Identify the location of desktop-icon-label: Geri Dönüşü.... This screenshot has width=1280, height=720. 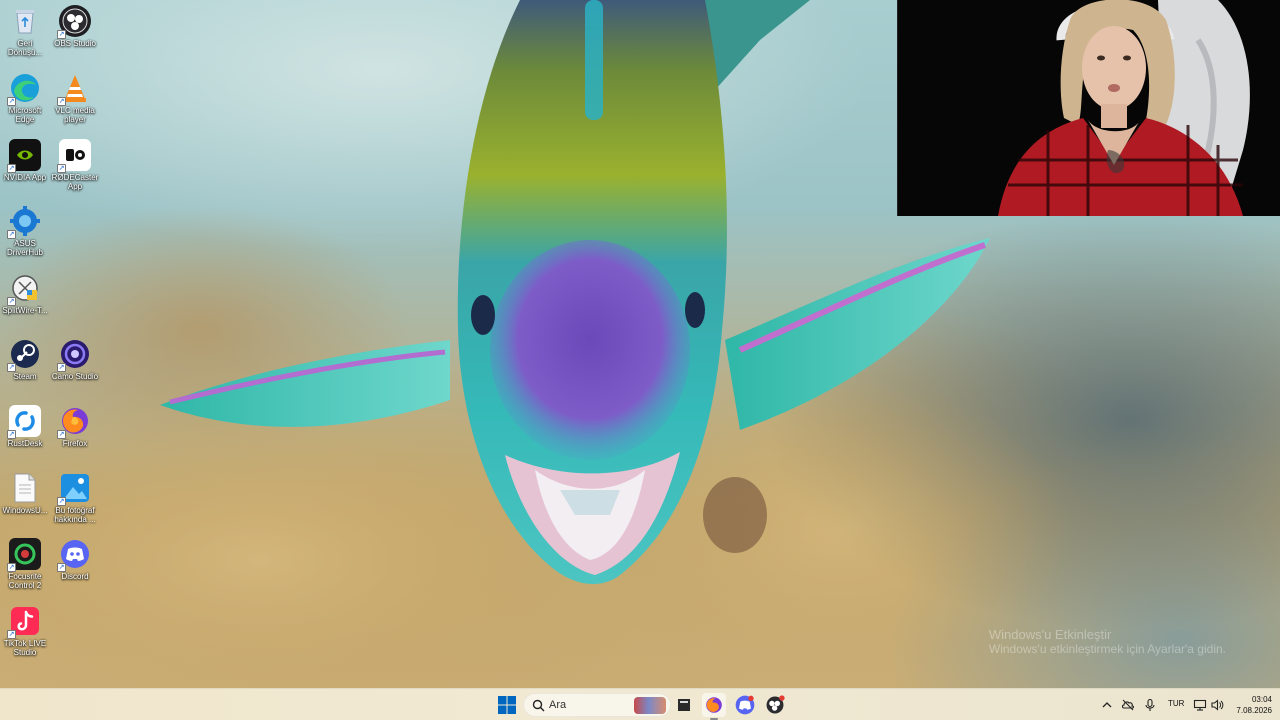
(25, 48).